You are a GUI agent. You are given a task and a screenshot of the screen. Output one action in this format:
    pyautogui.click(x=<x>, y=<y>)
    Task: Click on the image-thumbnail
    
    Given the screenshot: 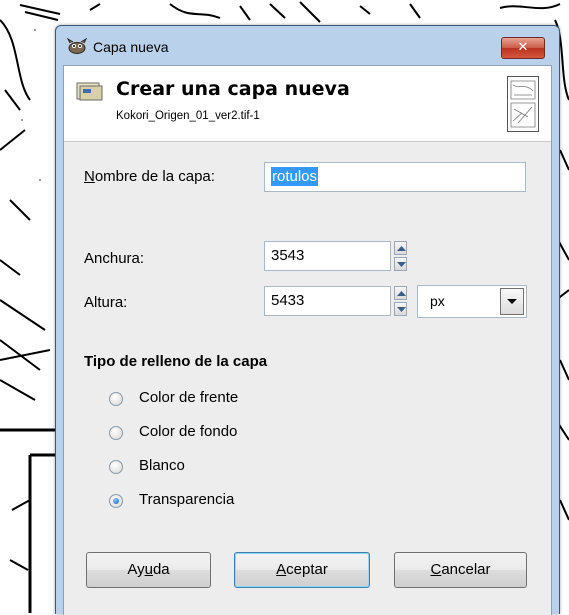 What is the action you would take?
    pyautogui.click(x=523, y=104)
    